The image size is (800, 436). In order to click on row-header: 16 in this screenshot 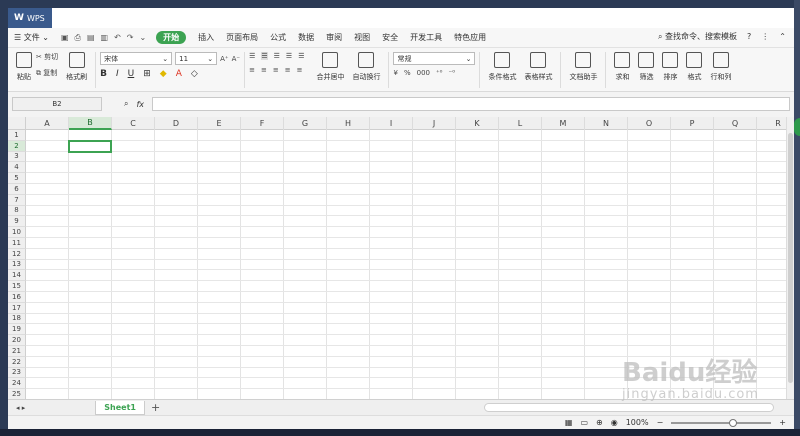, I will do `click(17, 297)`.